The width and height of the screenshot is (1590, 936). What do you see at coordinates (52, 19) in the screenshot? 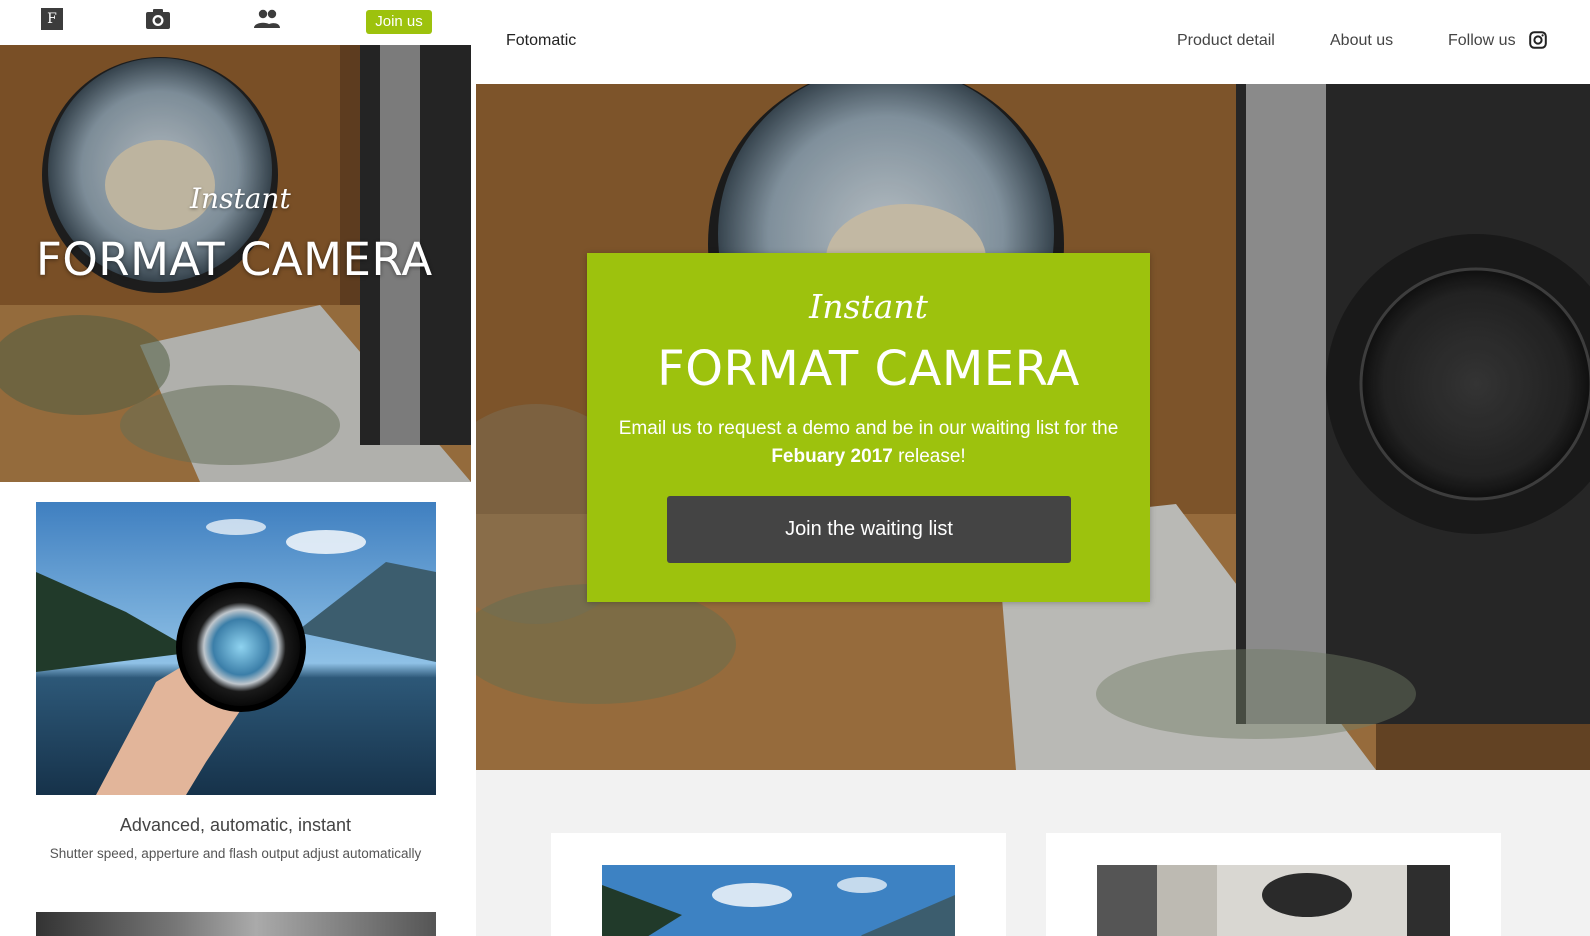
I see `logo-icon: F` at bounding box center [52, 19].